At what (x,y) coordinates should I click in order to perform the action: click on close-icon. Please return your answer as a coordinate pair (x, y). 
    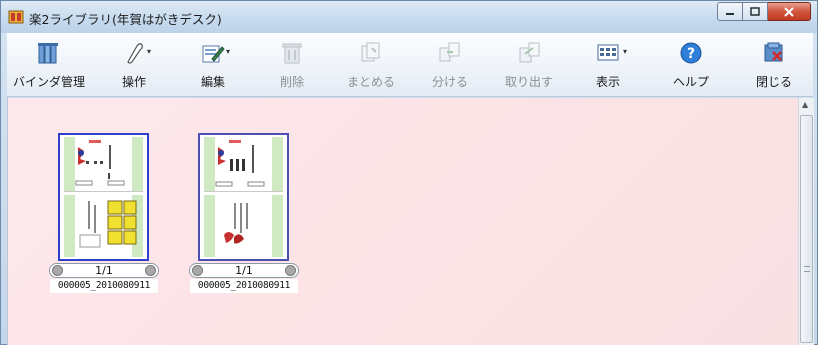
    Looking at the image, I should click on (789, 11).